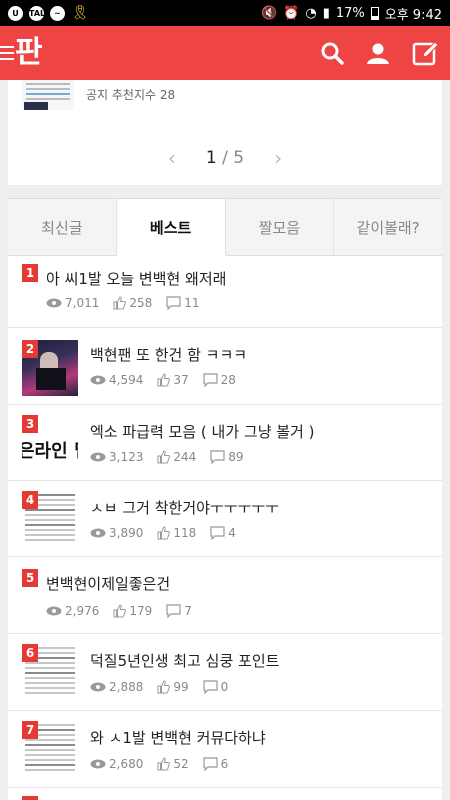 The image size is (450, 800). Describe the element at coordinates (171, 227) in the screenshot. I see `tab-best: 베스트` at that location.